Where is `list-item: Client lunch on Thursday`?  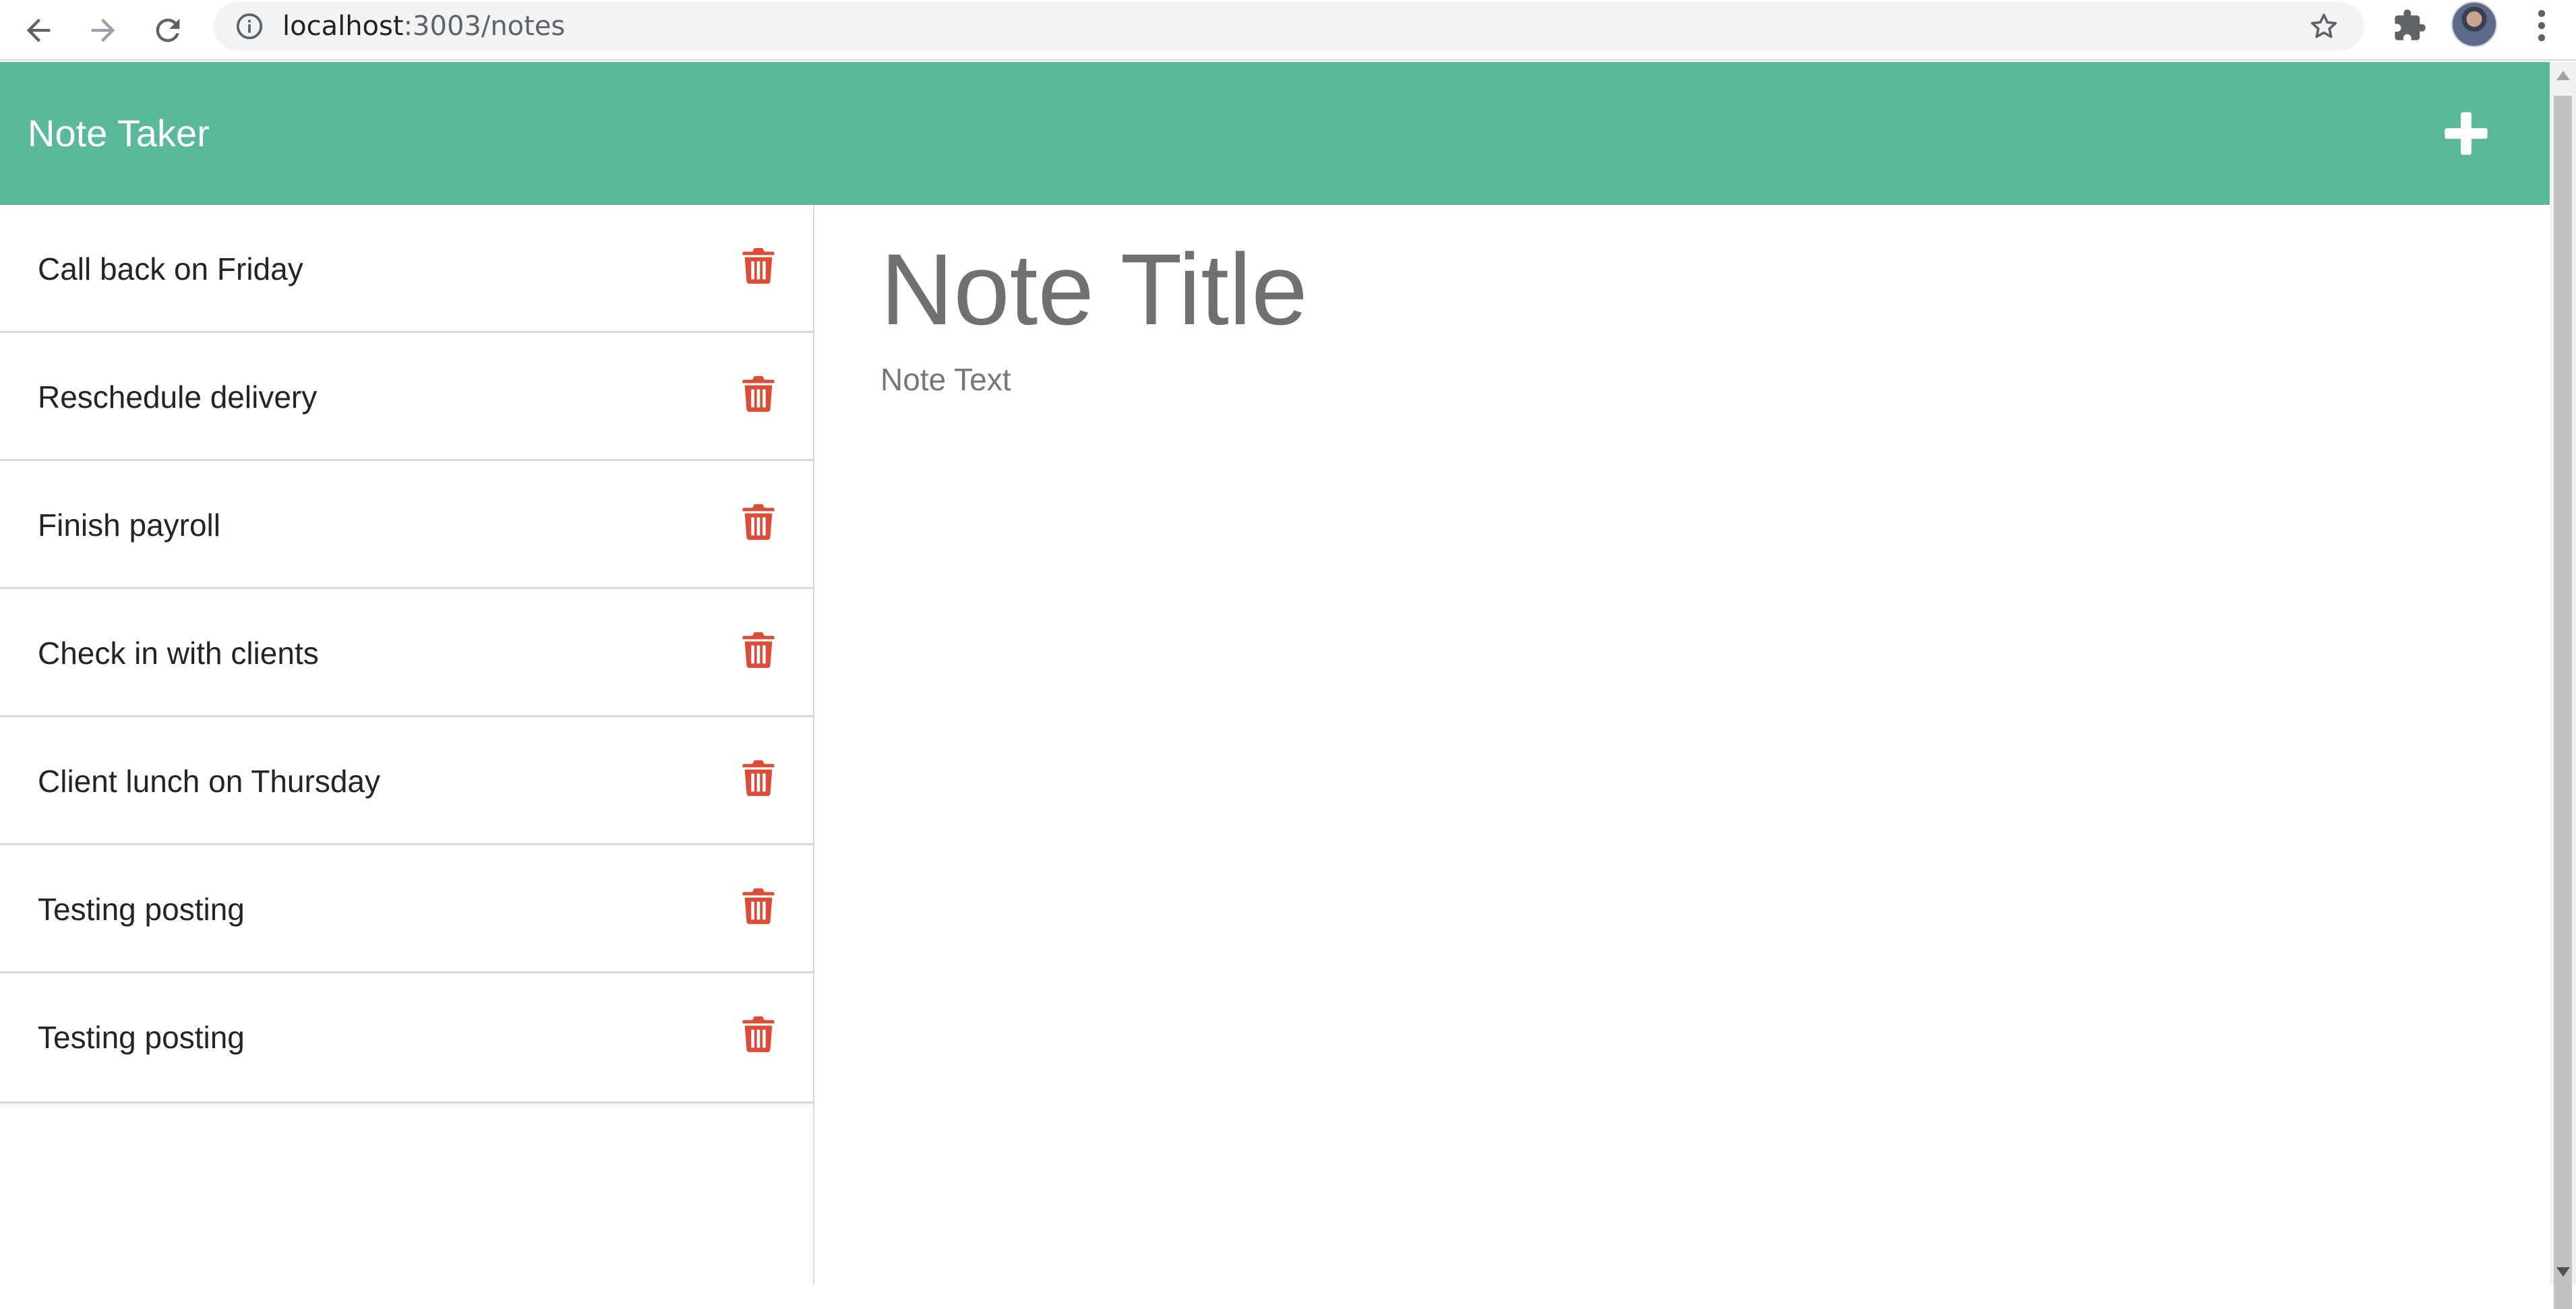 list-item: Client lunch on Thursday is located at coordinates (406, 781).